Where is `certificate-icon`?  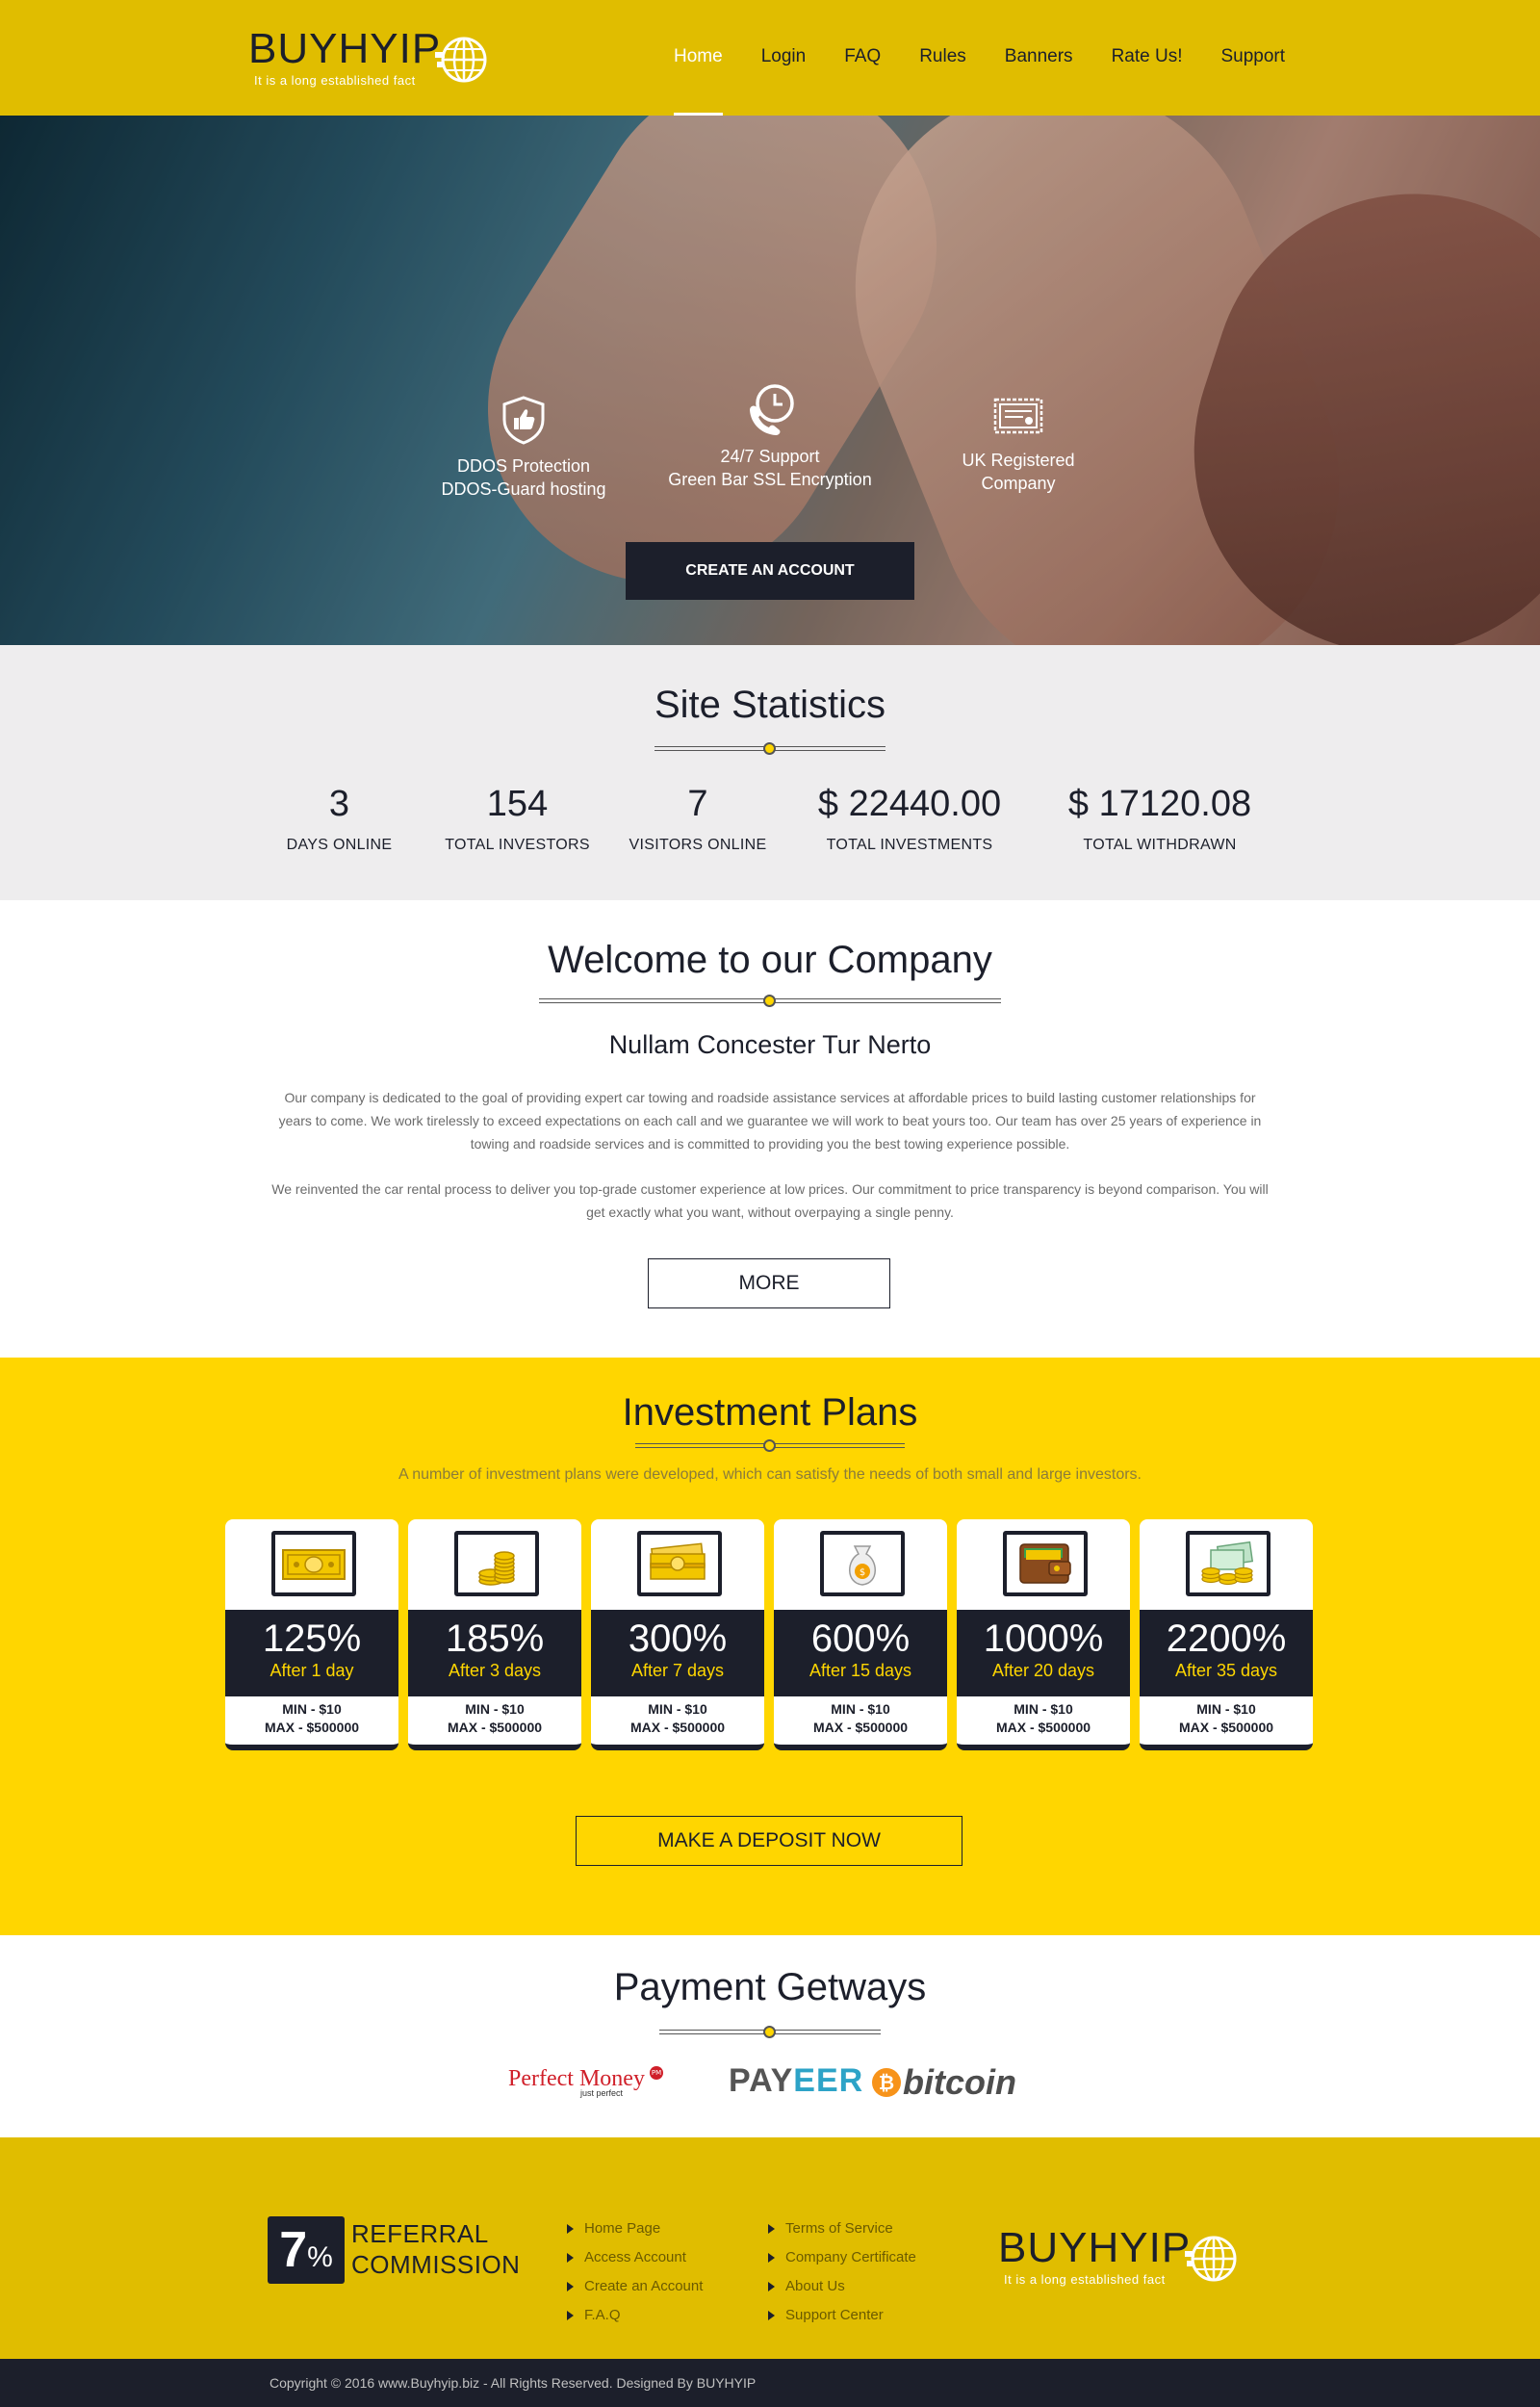 certificate-icon is located at coordinates (1018, 416).